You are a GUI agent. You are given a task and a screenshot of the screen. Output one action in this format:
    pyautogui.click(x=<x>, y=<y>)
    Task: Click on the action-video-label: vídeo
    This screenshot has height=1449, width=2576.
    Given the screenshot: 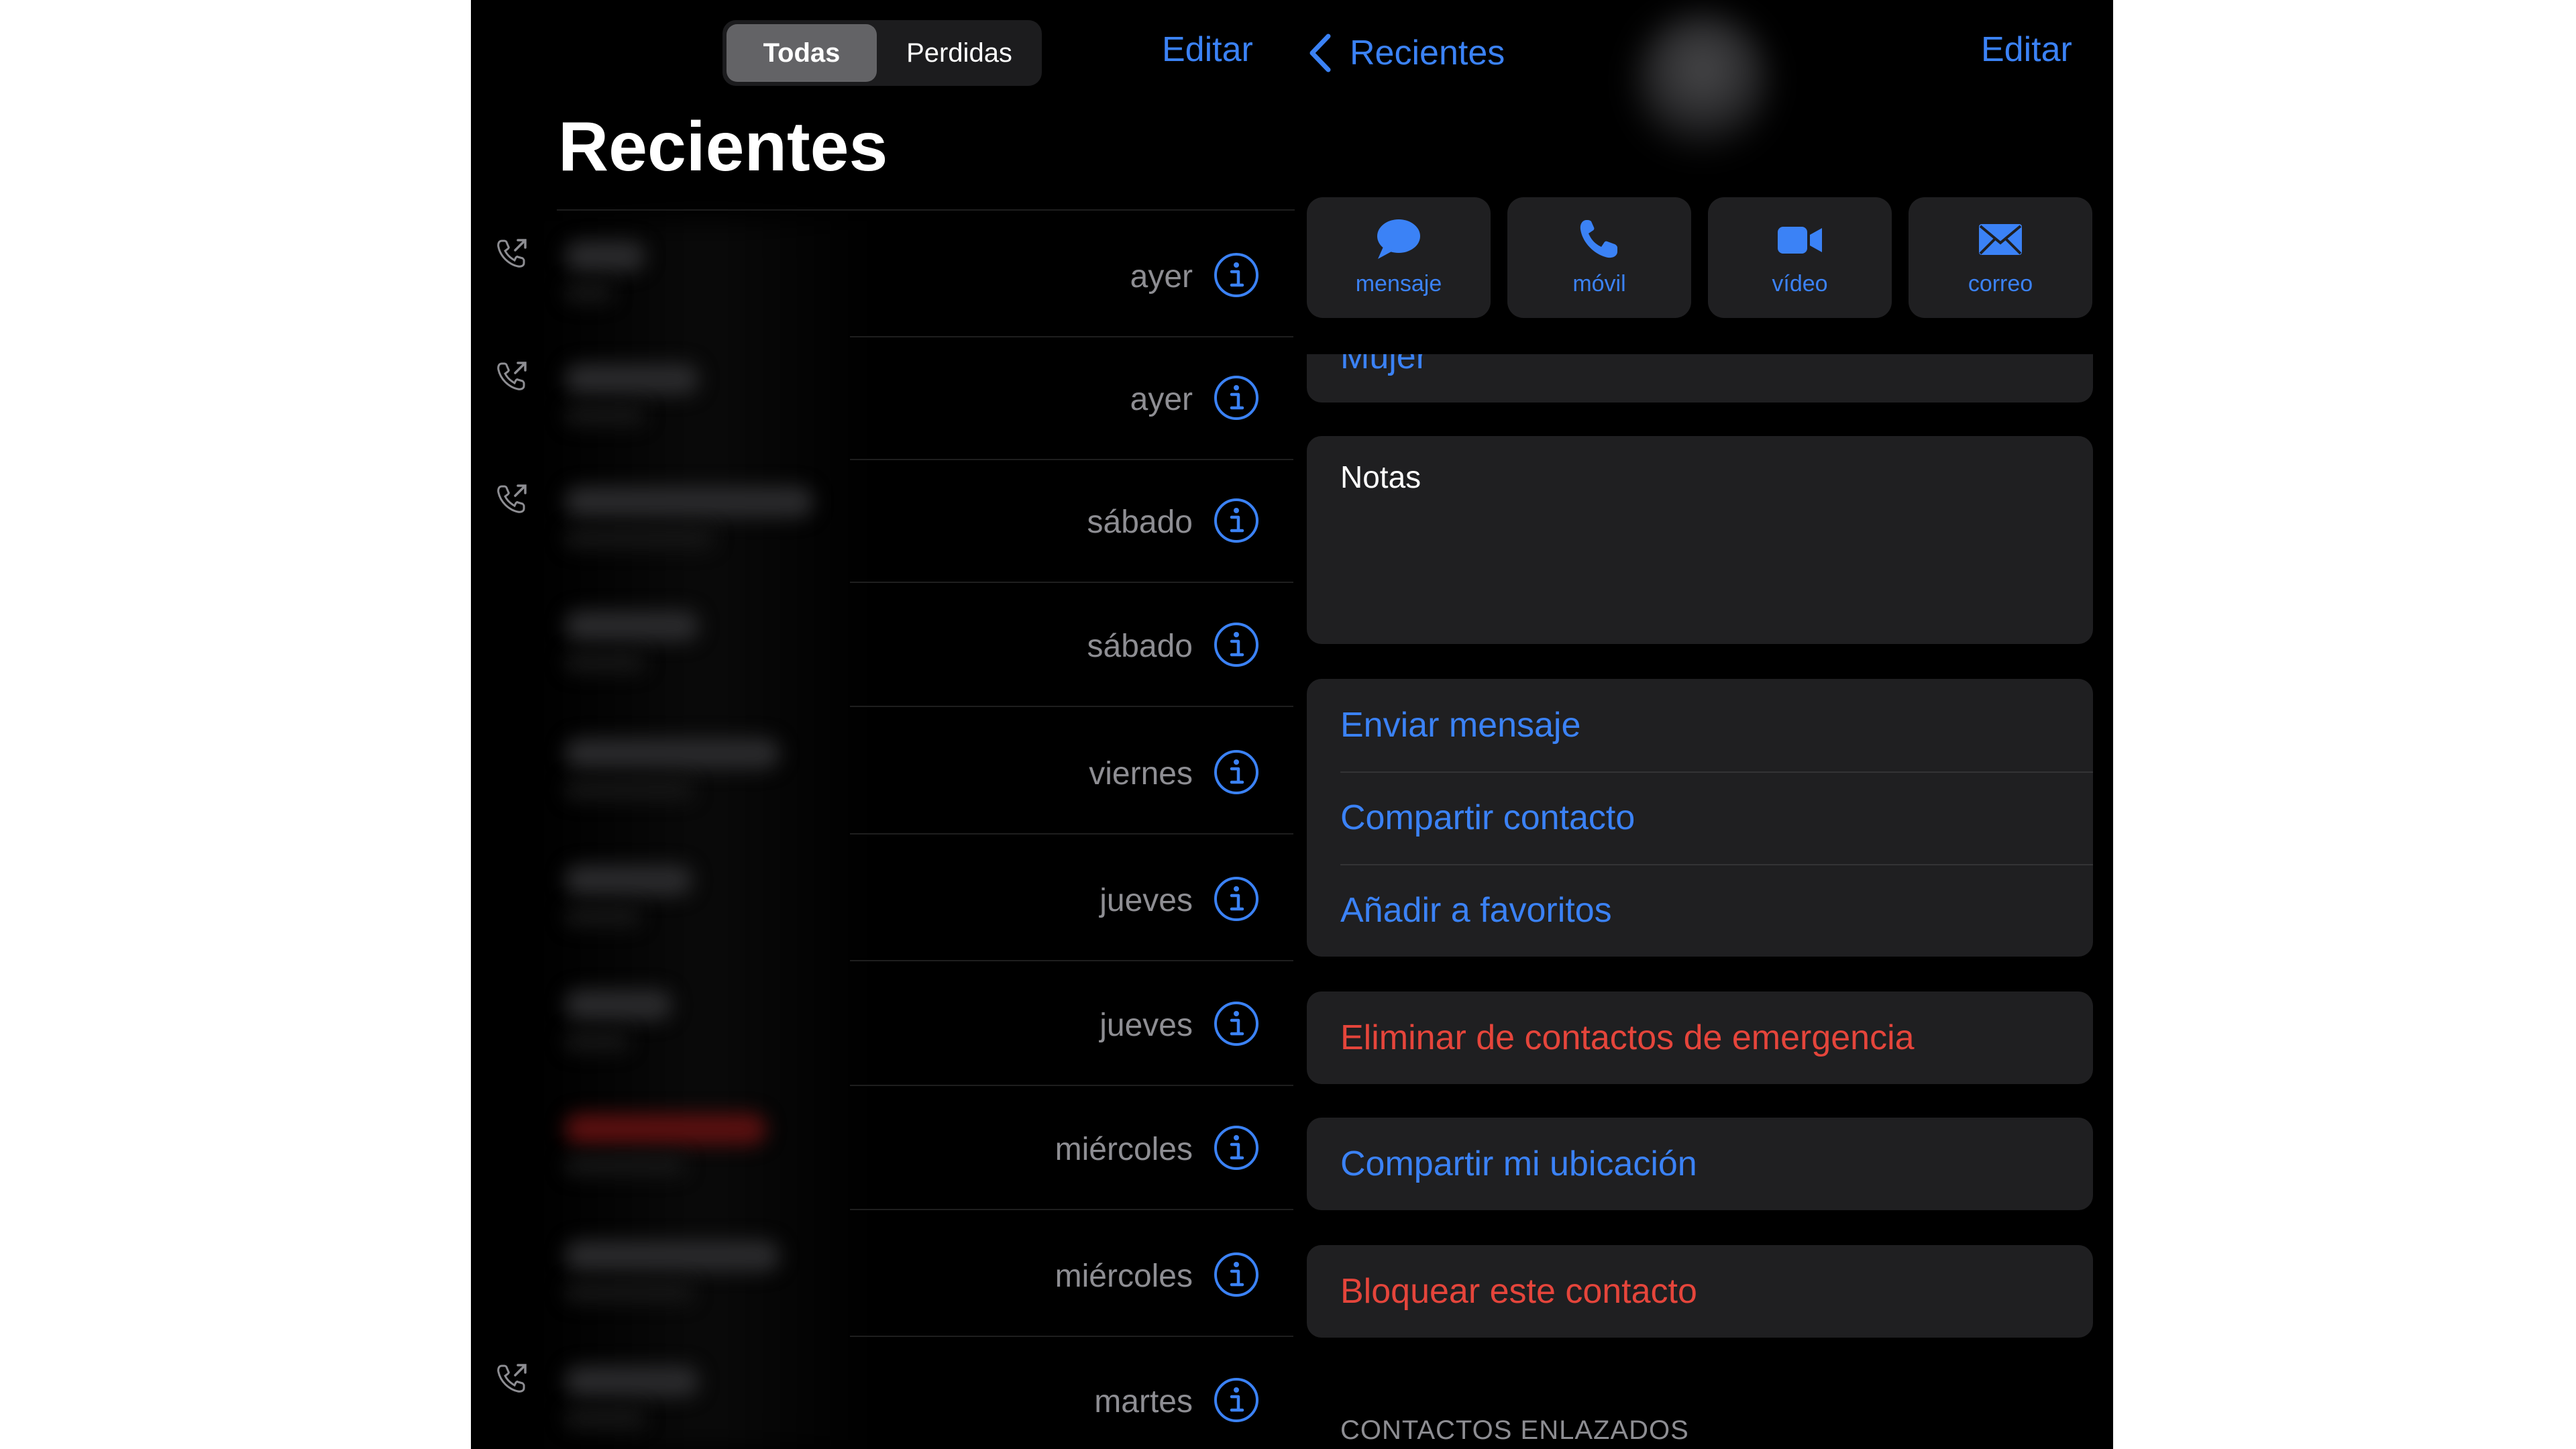 What is the action you would take?
    pyautogui.click(x=1800, y=284)
    